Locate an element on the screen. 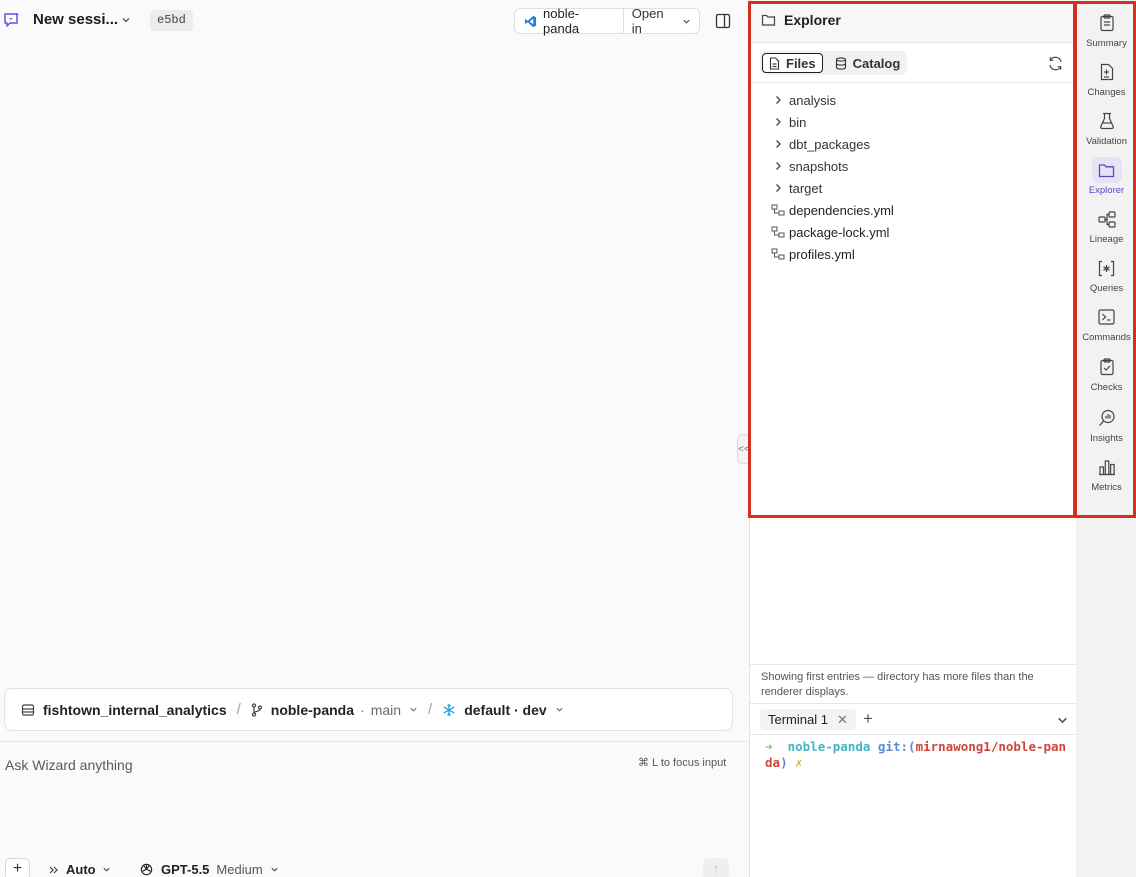 The width and height of the screenshot is (1136, 877). branch-button-label: noble-panda is located at coordinates (561, 21).